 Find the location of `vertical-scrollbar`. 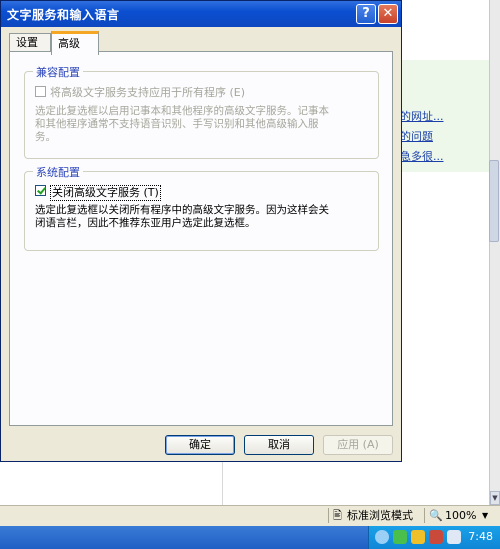

vertical-scrollbar is located at coordinates (494, 252).